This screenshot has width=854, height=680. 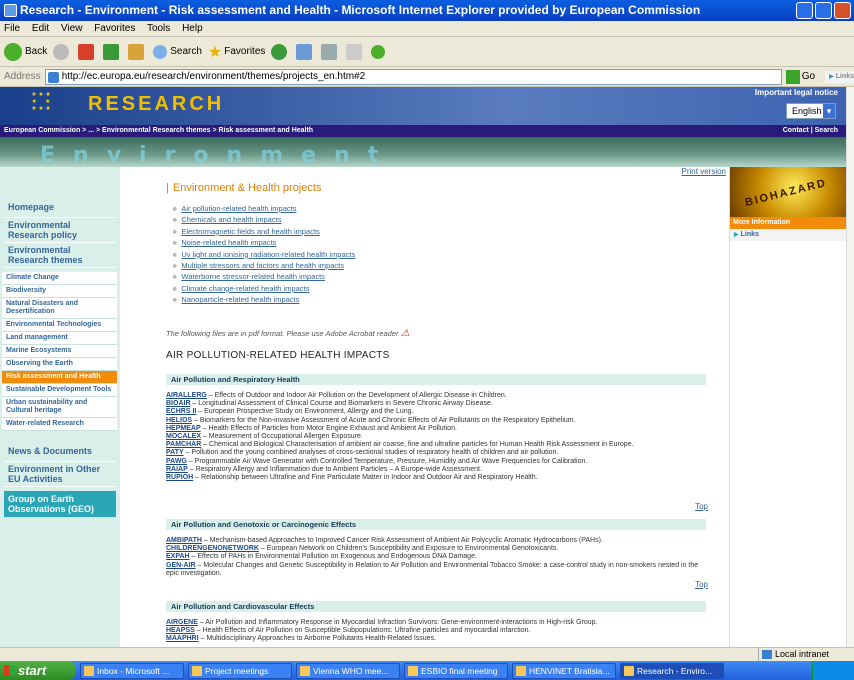 I want to click on history-icon, so click(x=279, y=51).